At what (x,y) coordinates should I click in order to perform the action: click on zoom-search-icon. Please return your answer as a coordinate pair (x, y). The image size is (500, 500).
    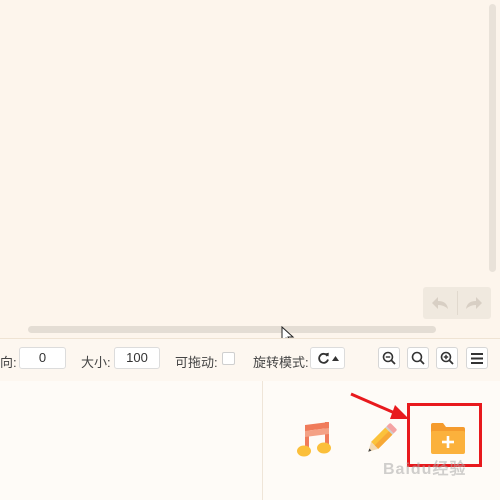
    Looking at the image, I should click on (418, 358).